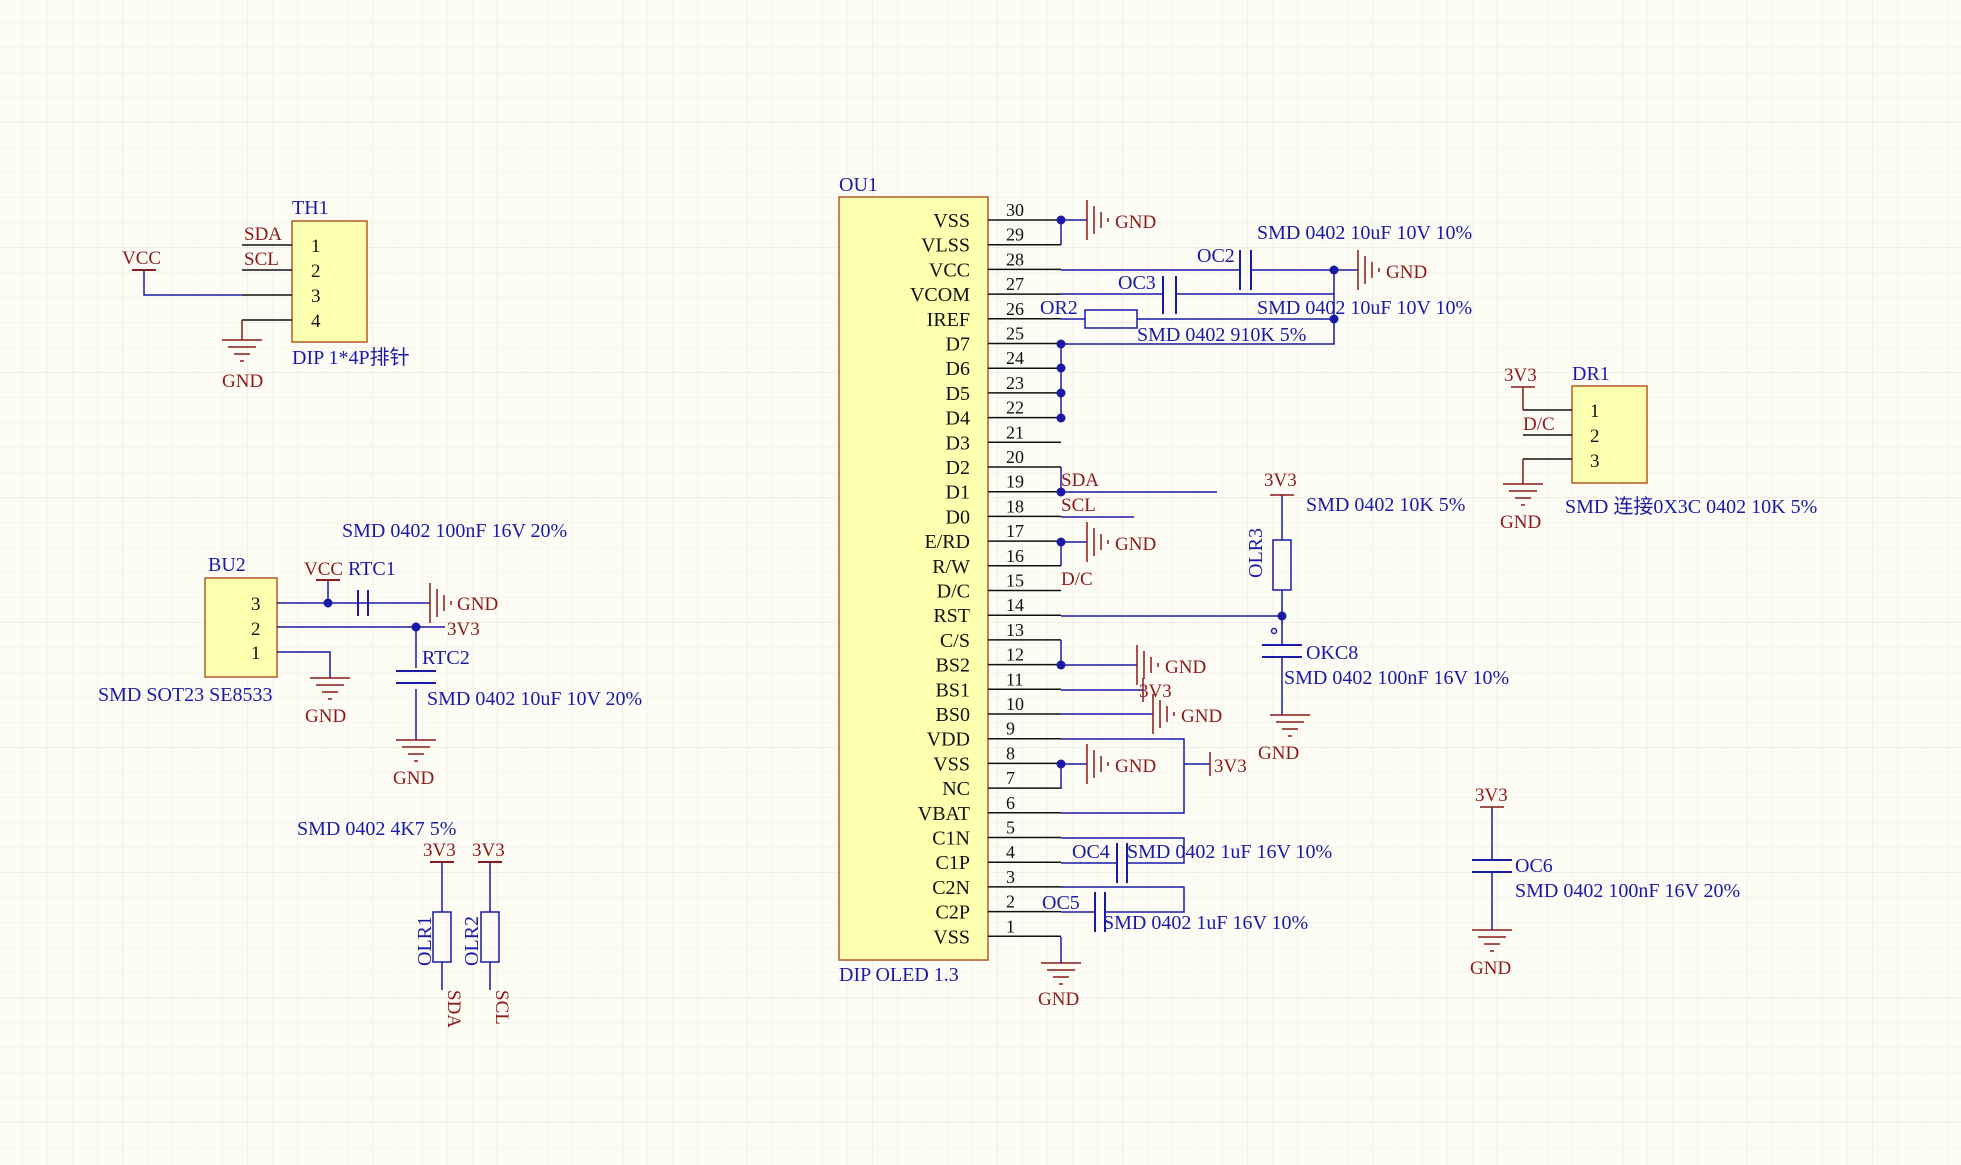 This screenshot has width=1961, height=1165. I want to click on rtc2-designator: RTC2, so click(446, 658).